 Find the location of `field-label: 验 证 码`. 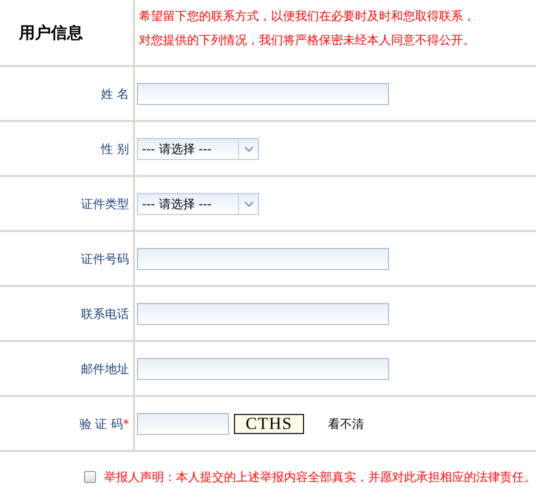

field-label: 验 证 码 is located at coordinates (101, 424).